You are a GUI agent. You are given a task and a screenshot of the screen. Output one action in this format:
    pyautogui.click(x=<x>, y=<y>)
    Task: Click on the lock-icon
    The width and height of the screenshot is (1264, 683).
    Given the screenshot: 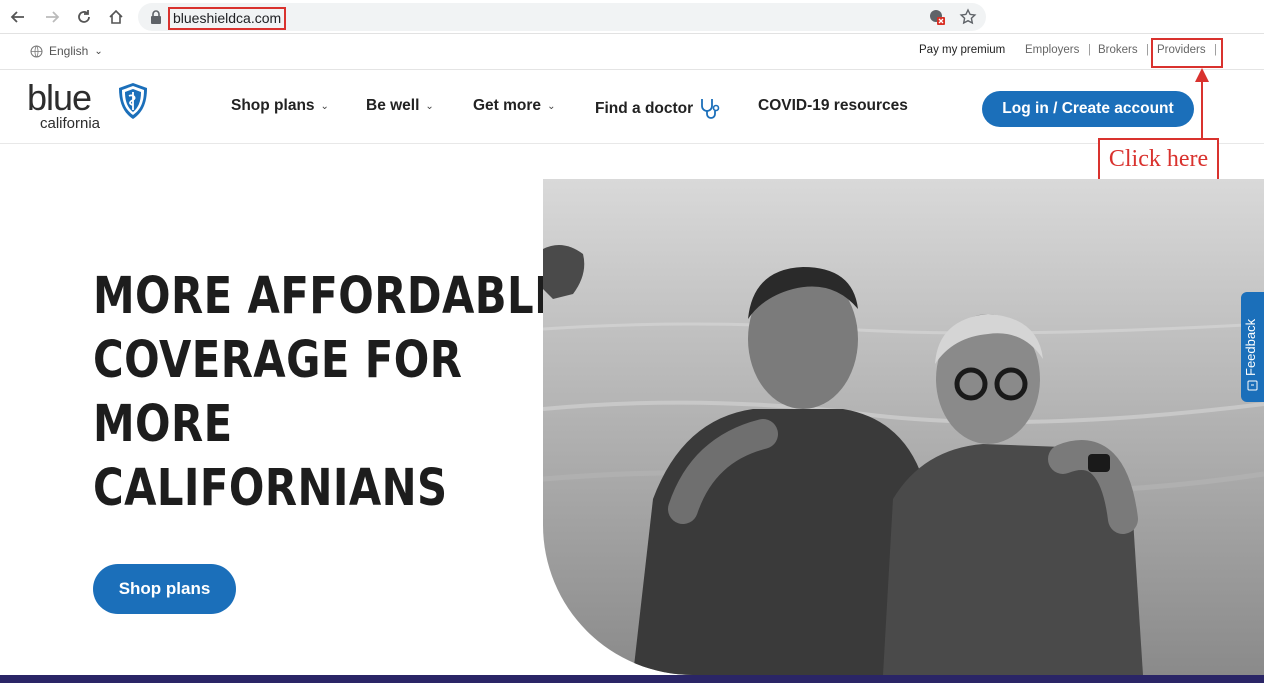 What is the action you would take?
    pyautogui.click(x=156, y=17)
    